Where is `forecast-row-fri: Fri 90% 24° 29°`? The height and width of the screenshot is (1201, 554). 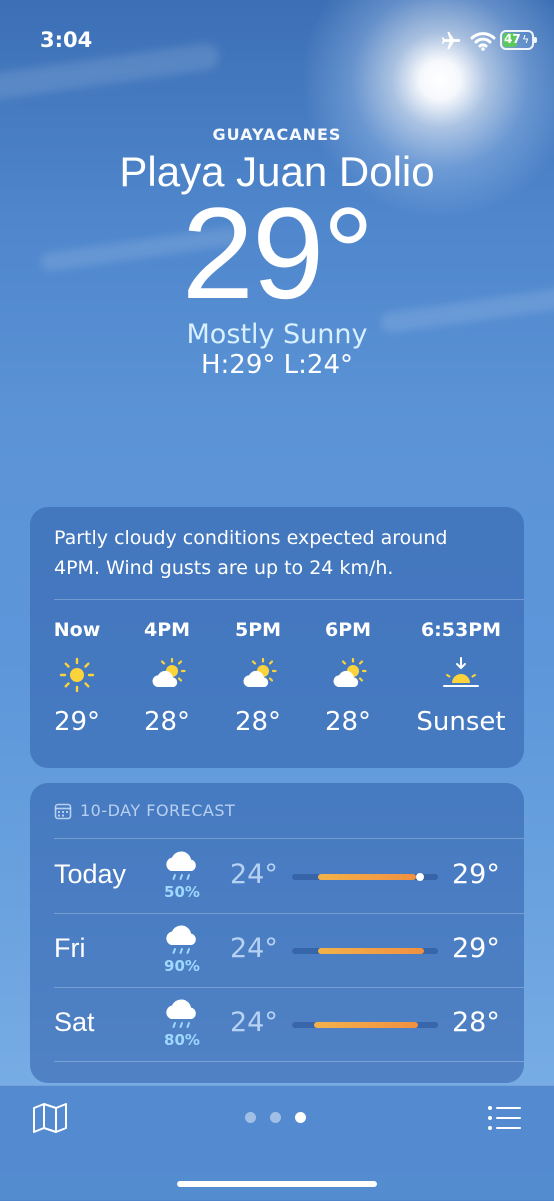
forecast-row-fri: Fri 90% 24° 29° is located at coordinates (277, 950).